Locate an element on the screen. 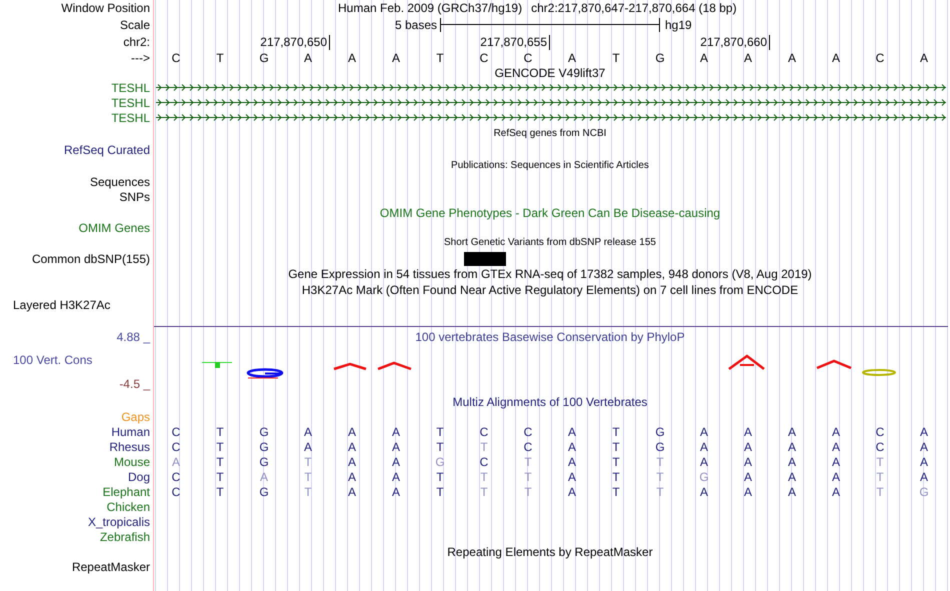 The width and height of the screenshot is (950, 591). track-label: Gaps is located at coordinates (135, 417).